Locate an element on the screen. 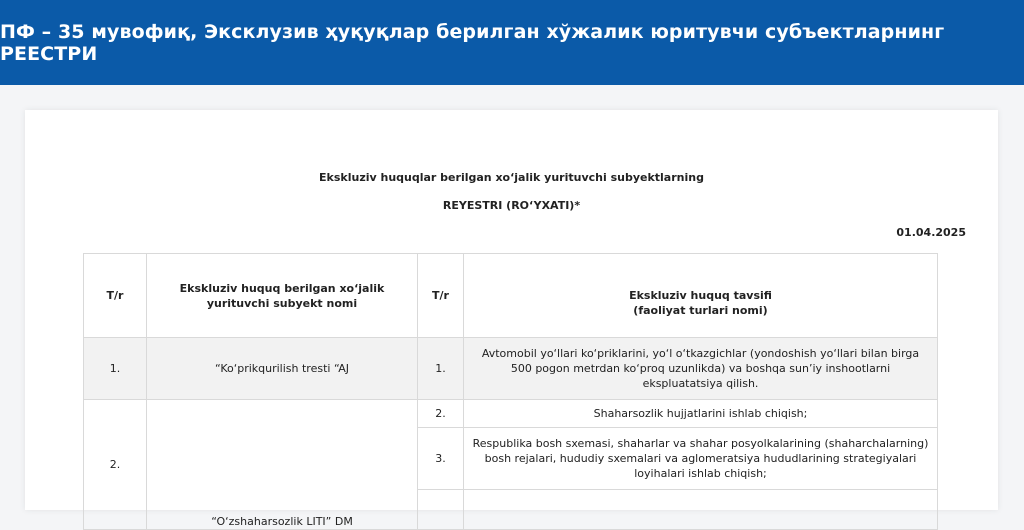 This screenshot has height=530, width=1024. item-num is located at coordinates (440, 509).